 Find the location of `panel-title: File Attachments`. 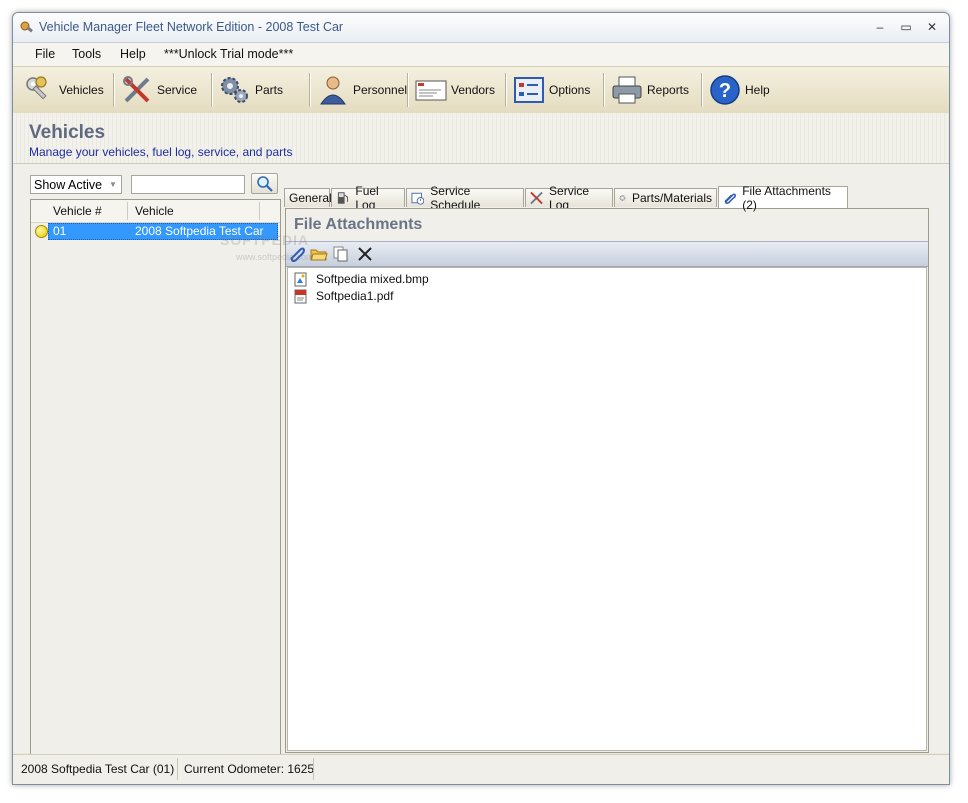

panel-title: File Attachments is located at coordinates (358, 224).